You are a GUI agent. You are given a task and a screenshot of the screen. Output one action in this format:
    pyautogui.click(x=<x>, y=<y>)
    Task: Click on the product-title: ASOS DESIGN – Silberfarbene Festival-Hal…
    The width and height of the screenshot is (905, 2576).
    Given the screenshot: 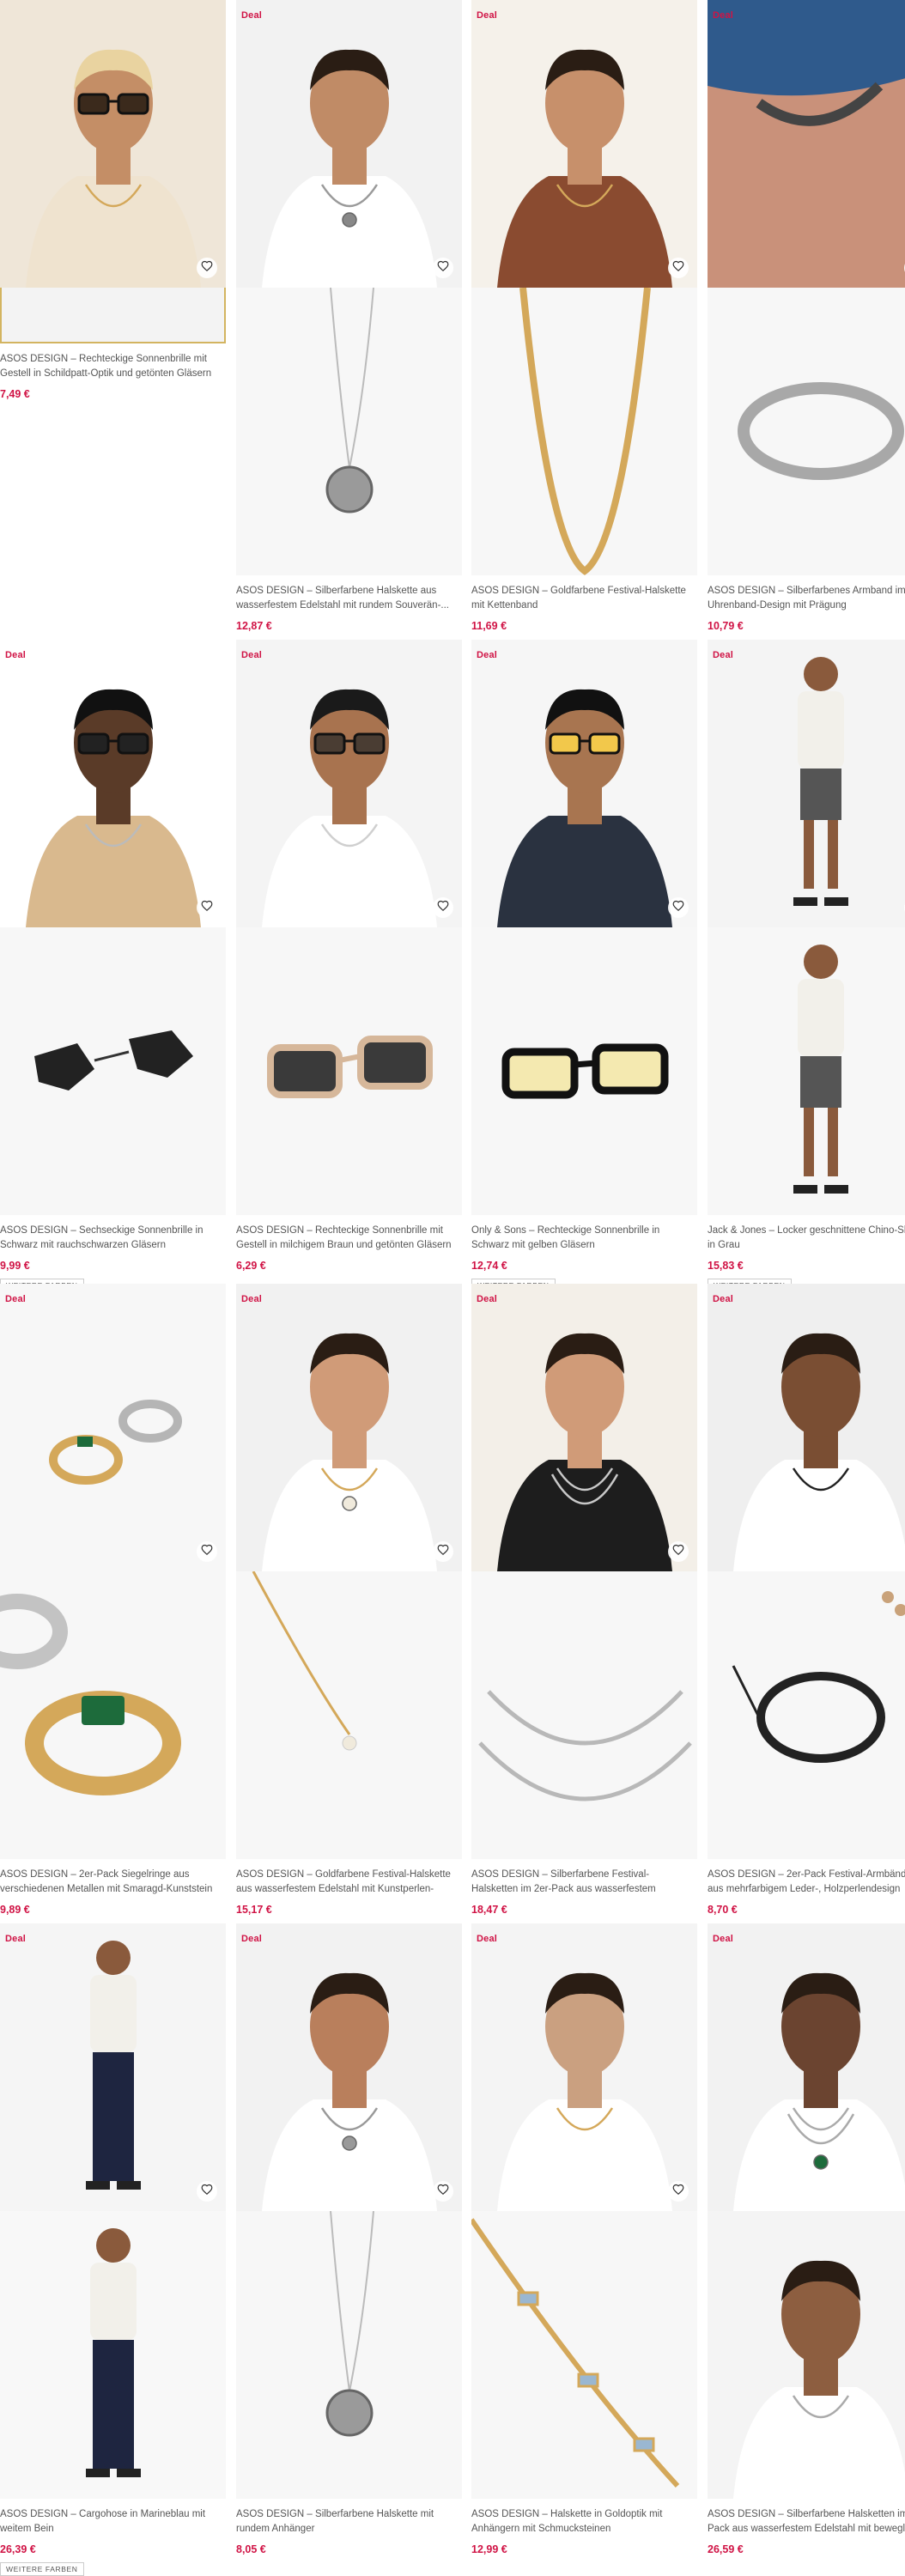 What is the action you would take?
    pyautogui.click(x=584, y=1882)
    